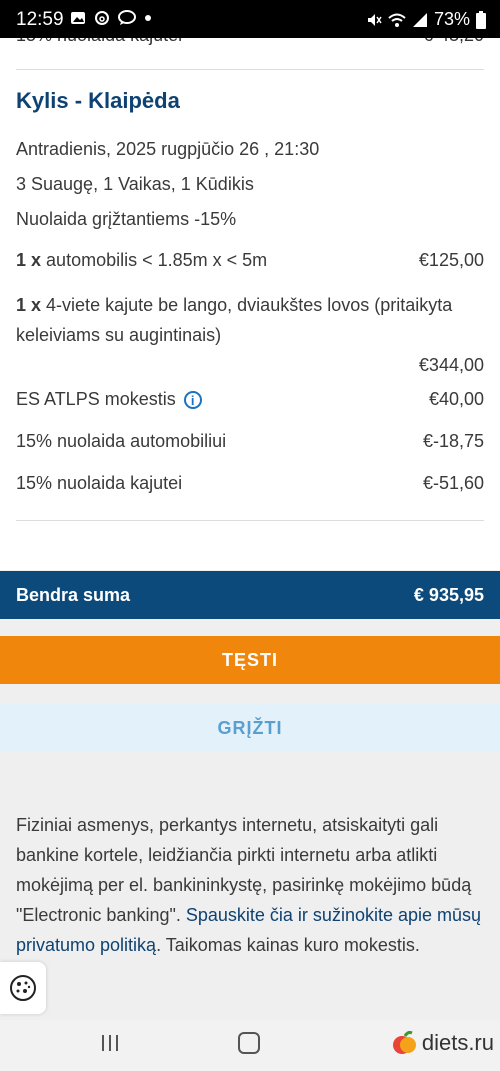 This screenshot has width=500, height=1071. I want to click on battery-level: 73%, so click(451, 19).